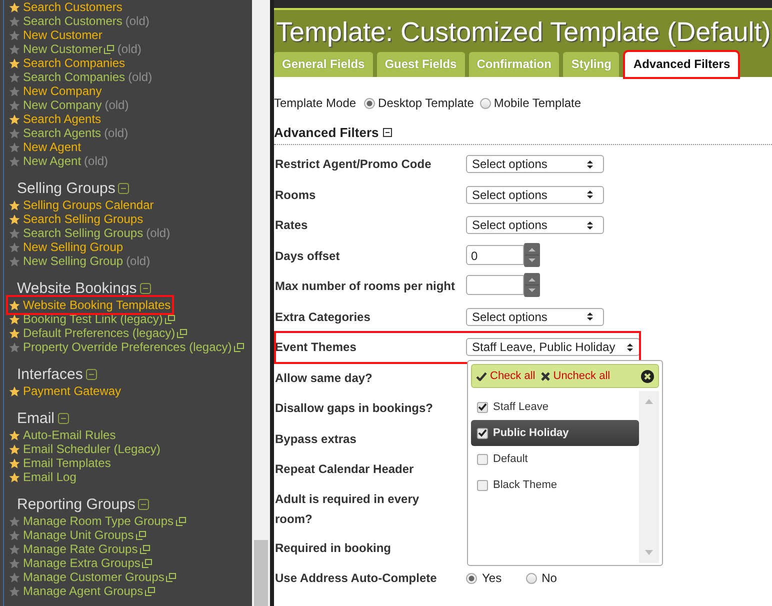 The height and width of the screenshot is (606, 772). Describe the element at coordinates (76, 504) in the screenshot. I see `section-heading: Reporting Groups` at that location.